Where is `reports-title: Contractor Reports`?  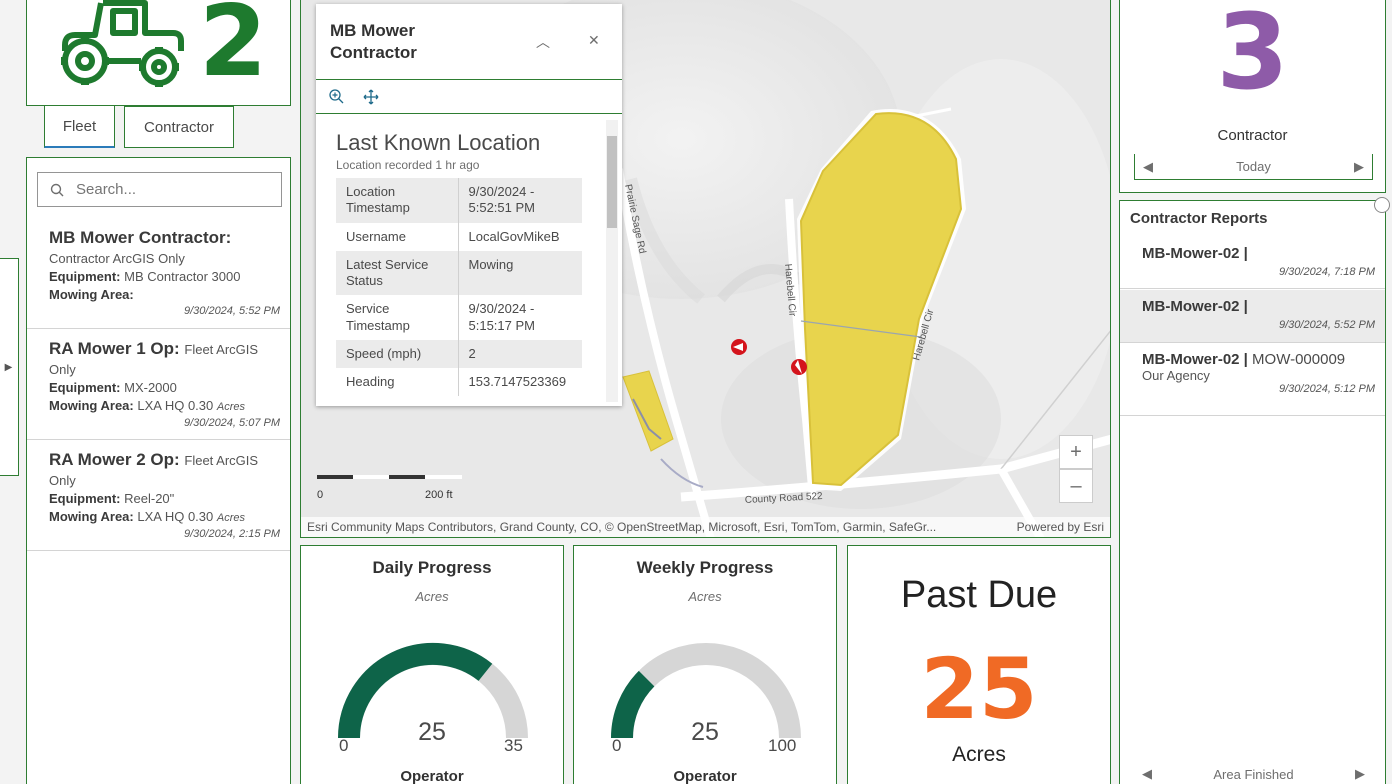
reports-title: Contractor Reports is located at coordinates (1199, 218).